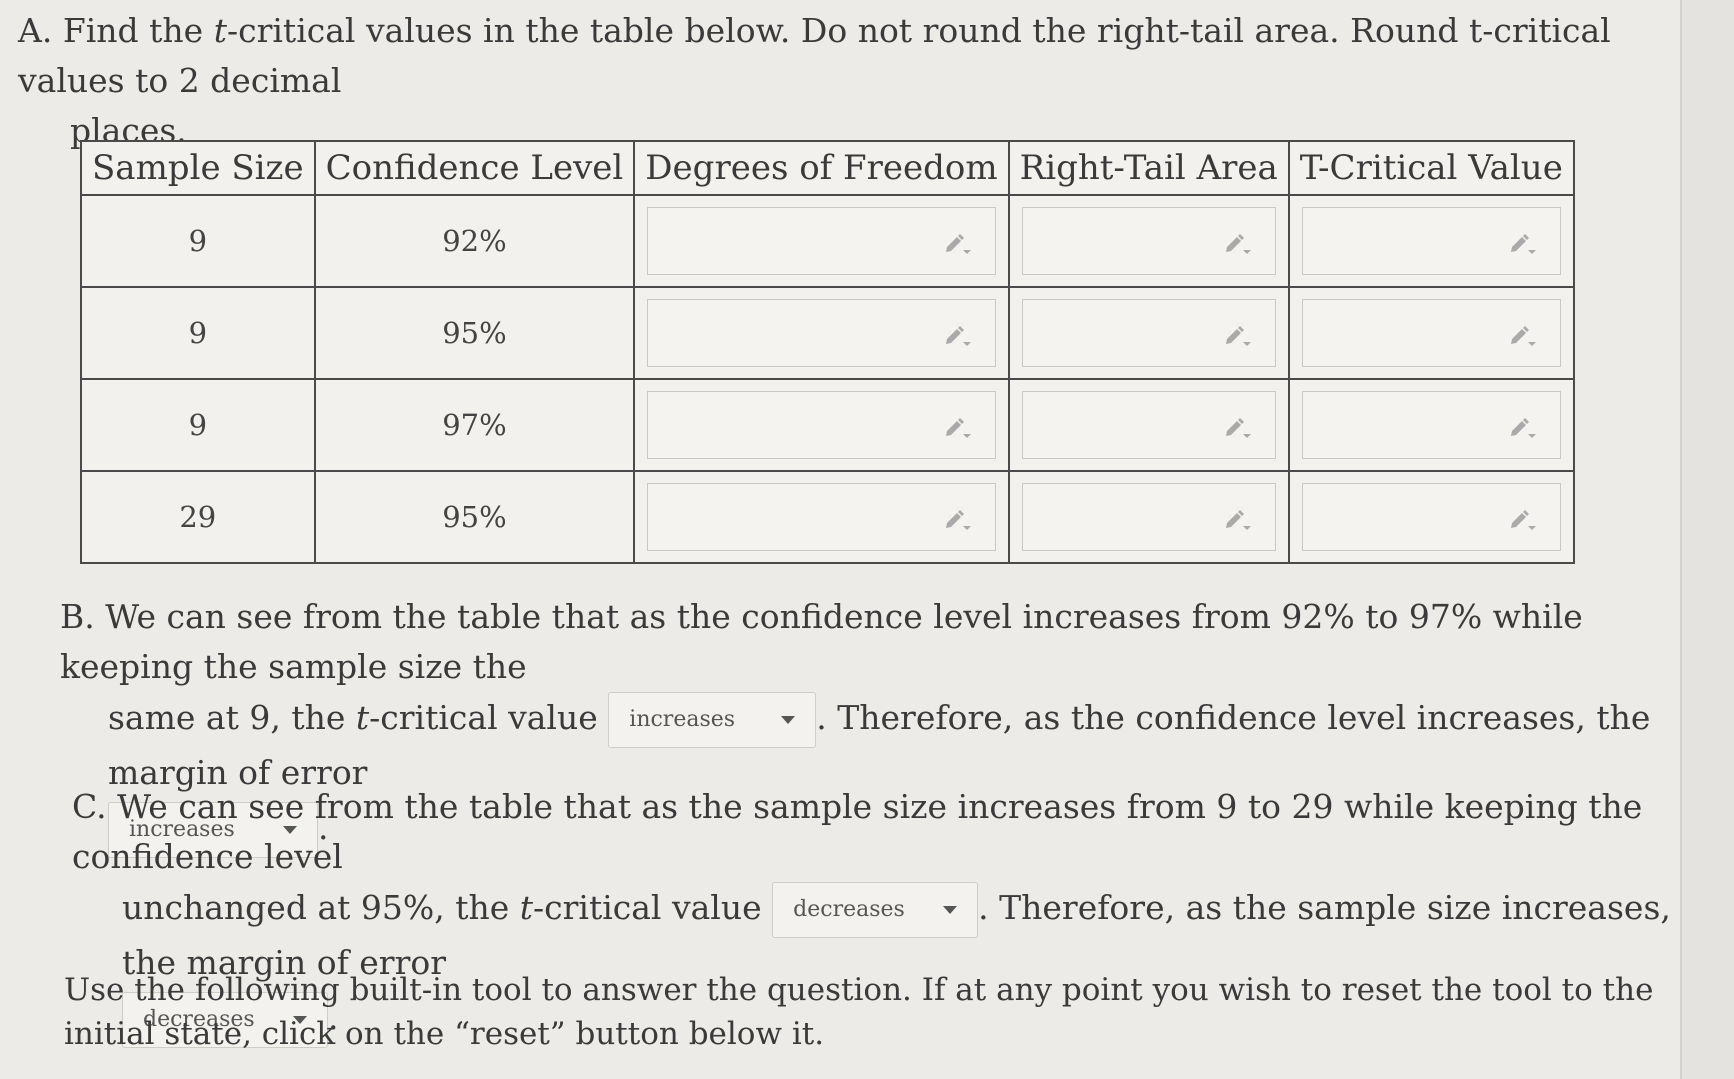  Describe the element at coordinates (821, 168) in the screenshot. I see `header-degrees-of-freedom: Degrees of Freedom` at that location.